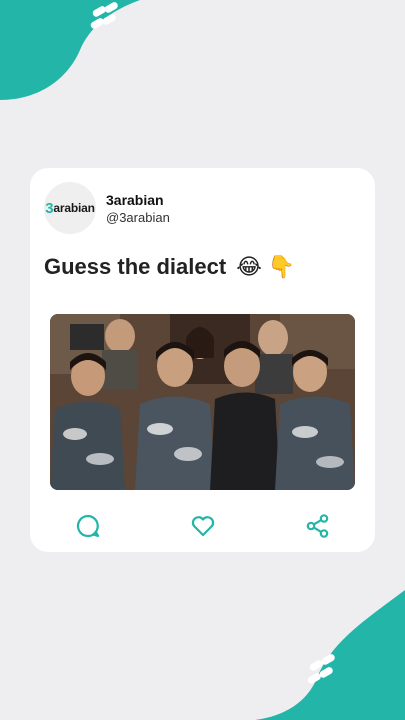  I want to click on avatar-logo-digit: 3, so click(49, 208).